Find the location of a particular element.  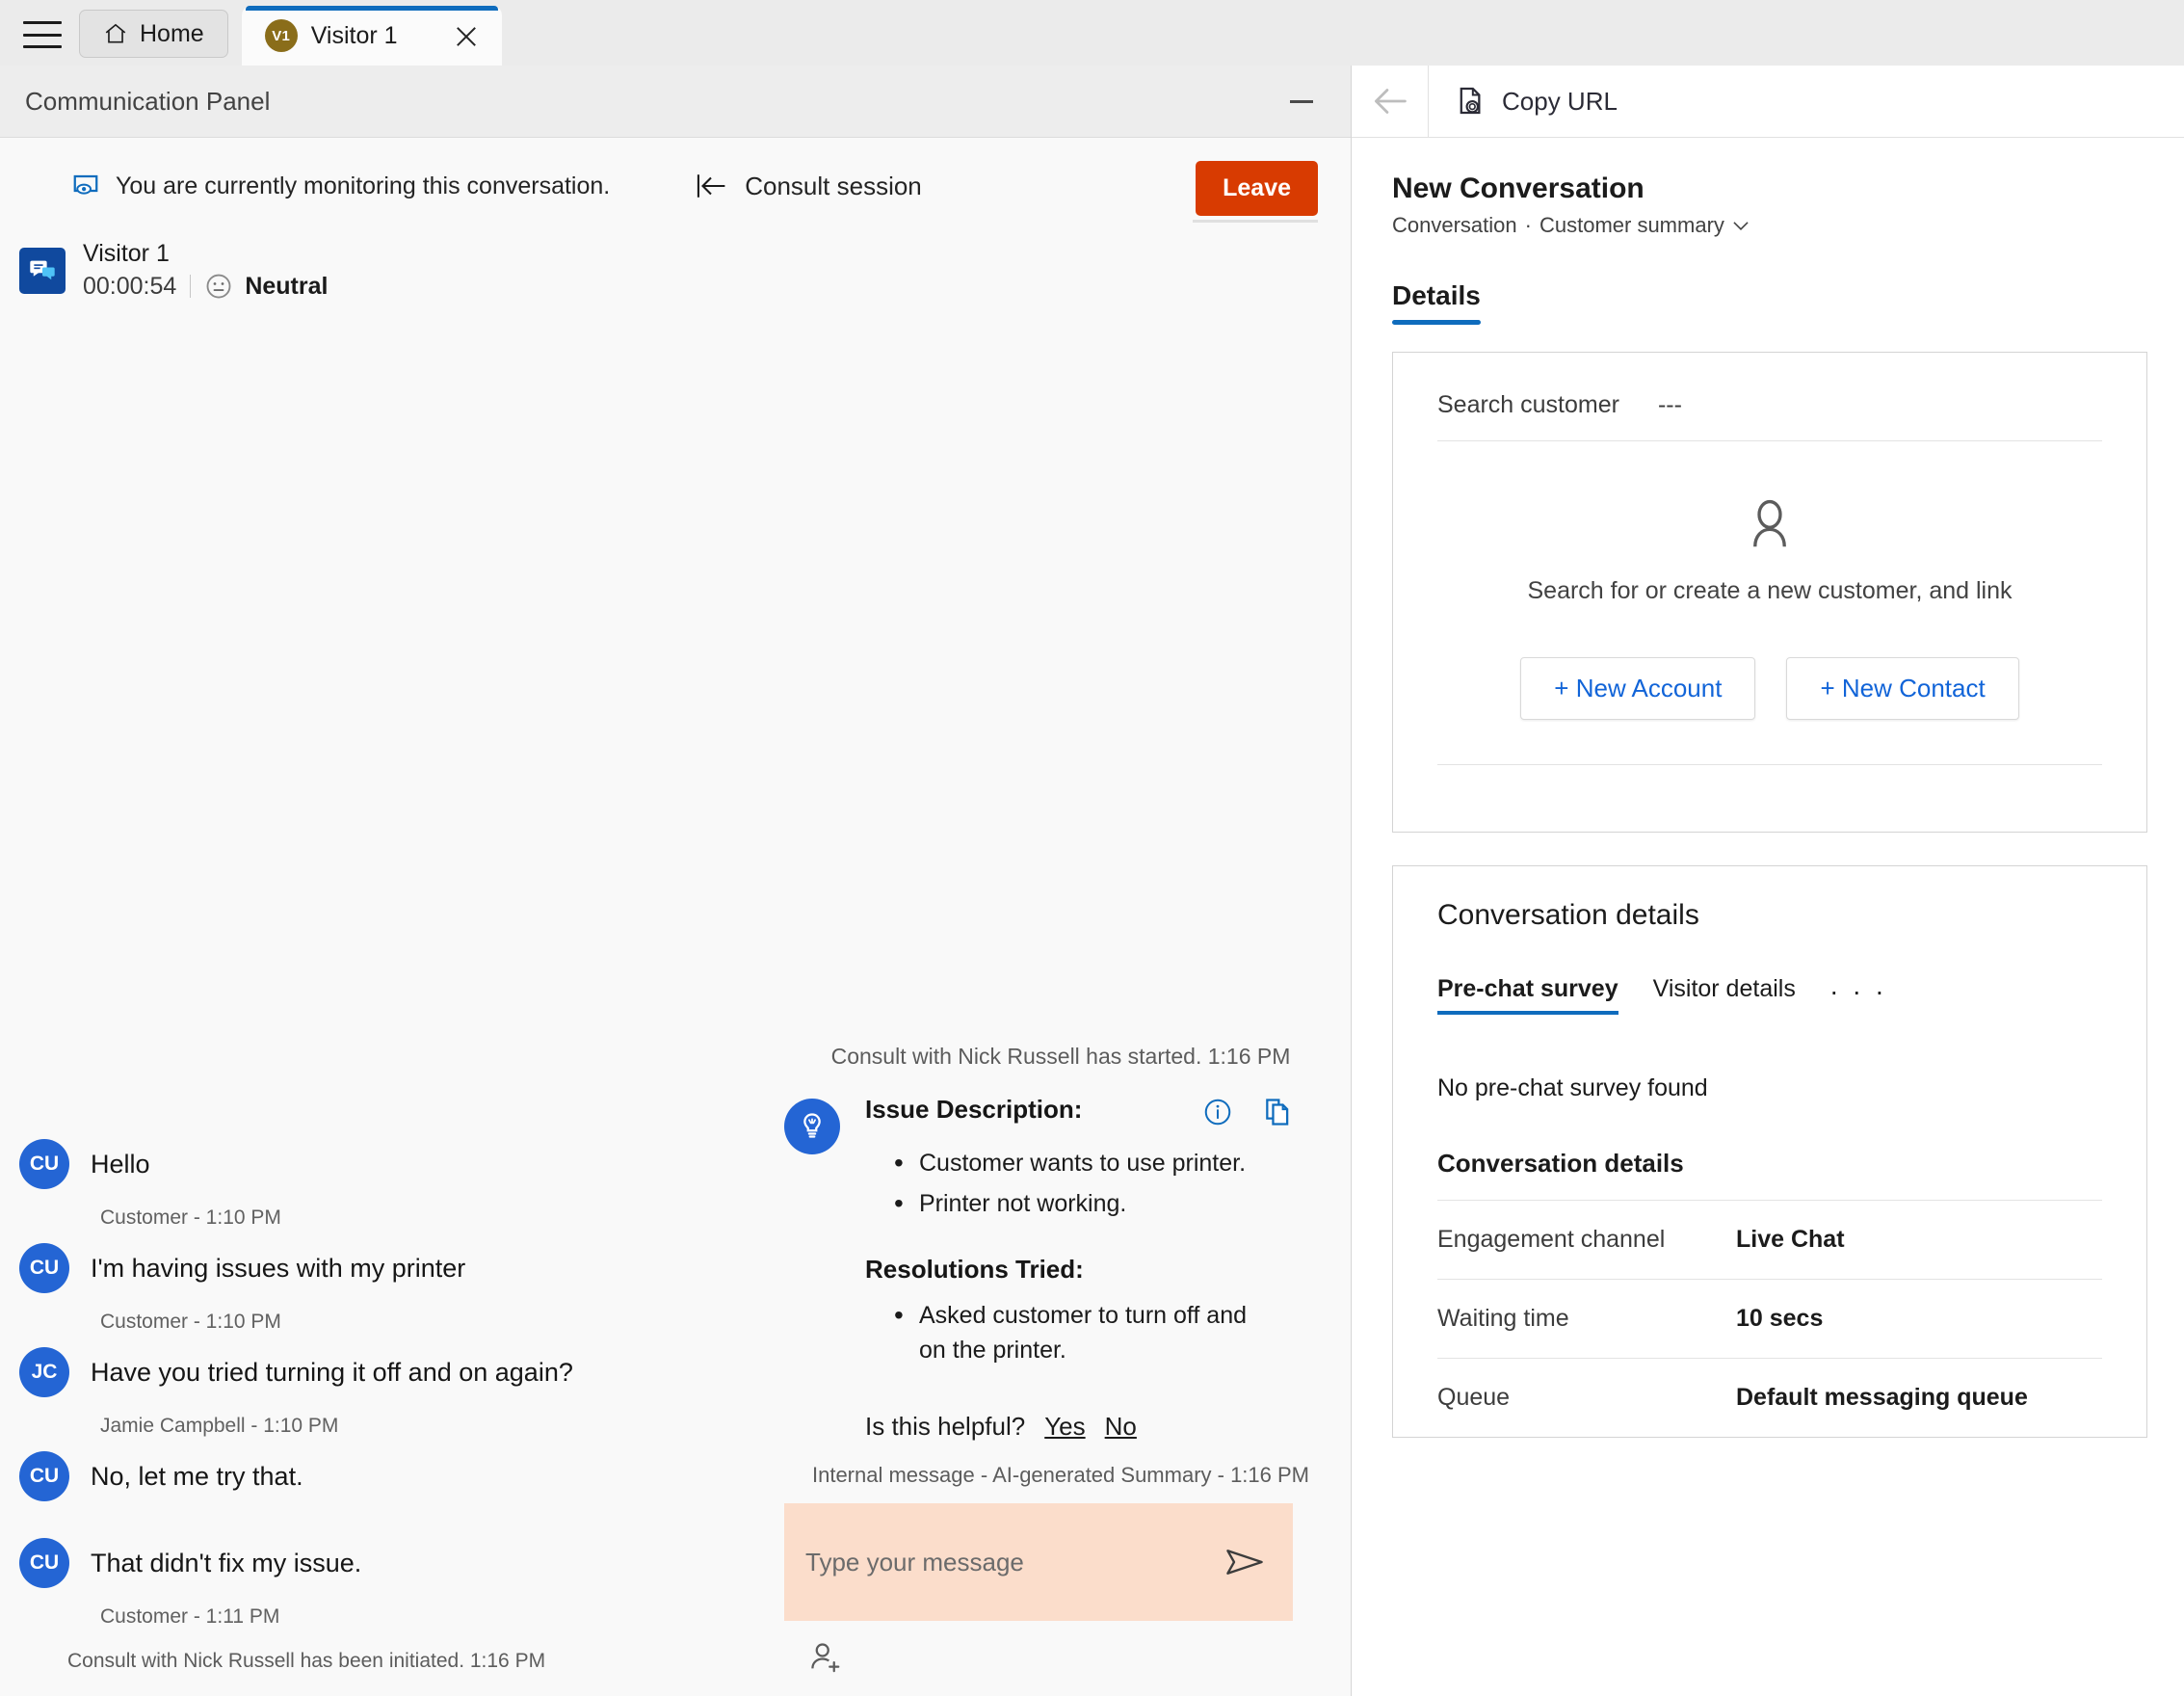

tab-visitor-1: V1 Visitor 1 is located at coordinates (372, 36).